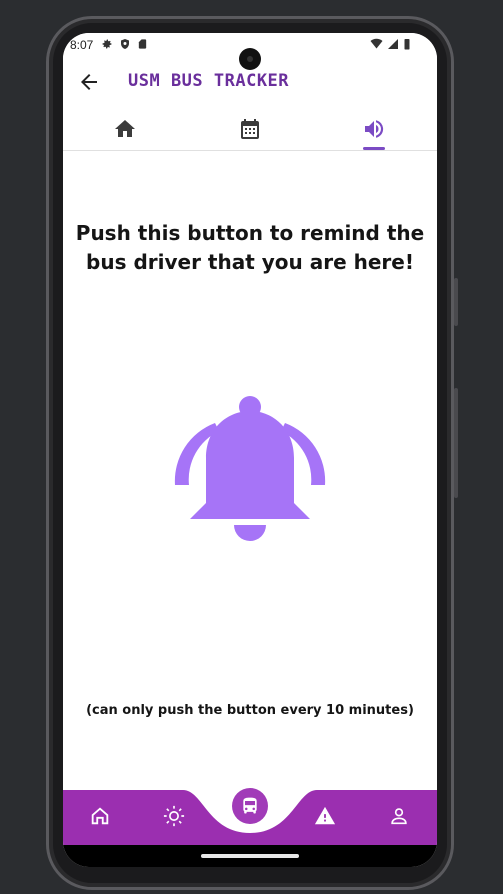 This screenshot has height=894, width=503. What do you see at coordinates (407, 44) in the screenshot?
I see `battery-icon` at bounding box center [407, 44].